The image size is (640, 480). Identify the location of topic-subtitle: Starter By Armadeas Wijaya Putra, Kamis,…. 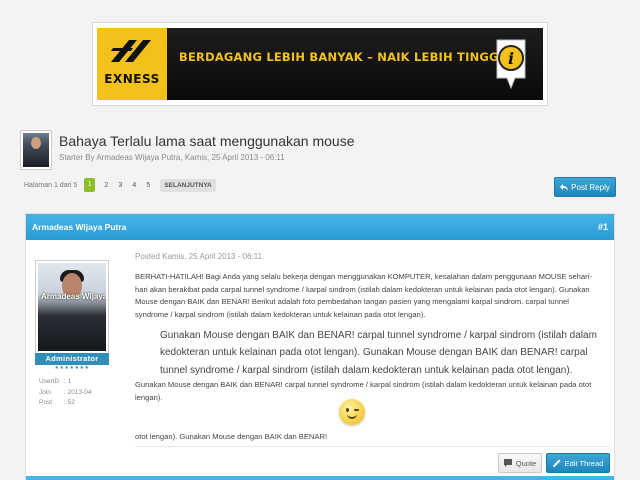
(172, 157).